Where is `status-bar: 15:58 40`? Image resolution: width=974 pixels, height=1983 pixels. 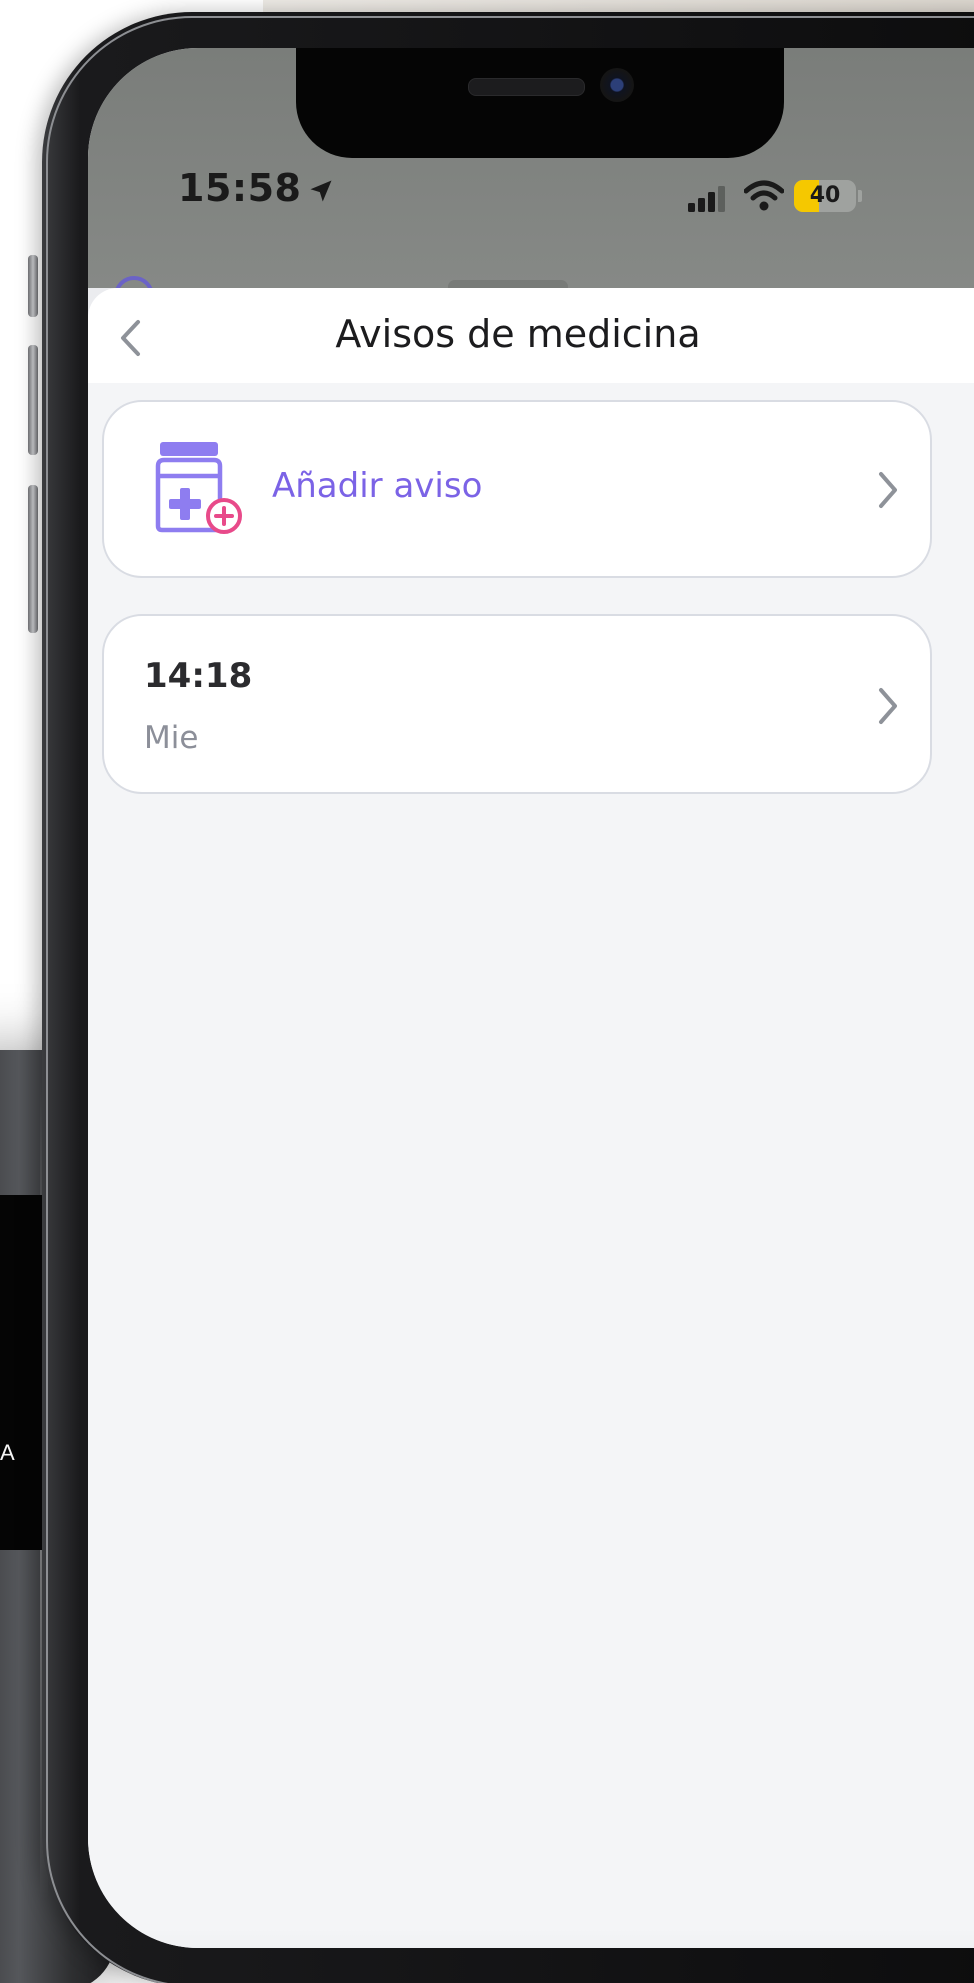 status-bar: 15:58 40 is located at coordinates (531, 182).